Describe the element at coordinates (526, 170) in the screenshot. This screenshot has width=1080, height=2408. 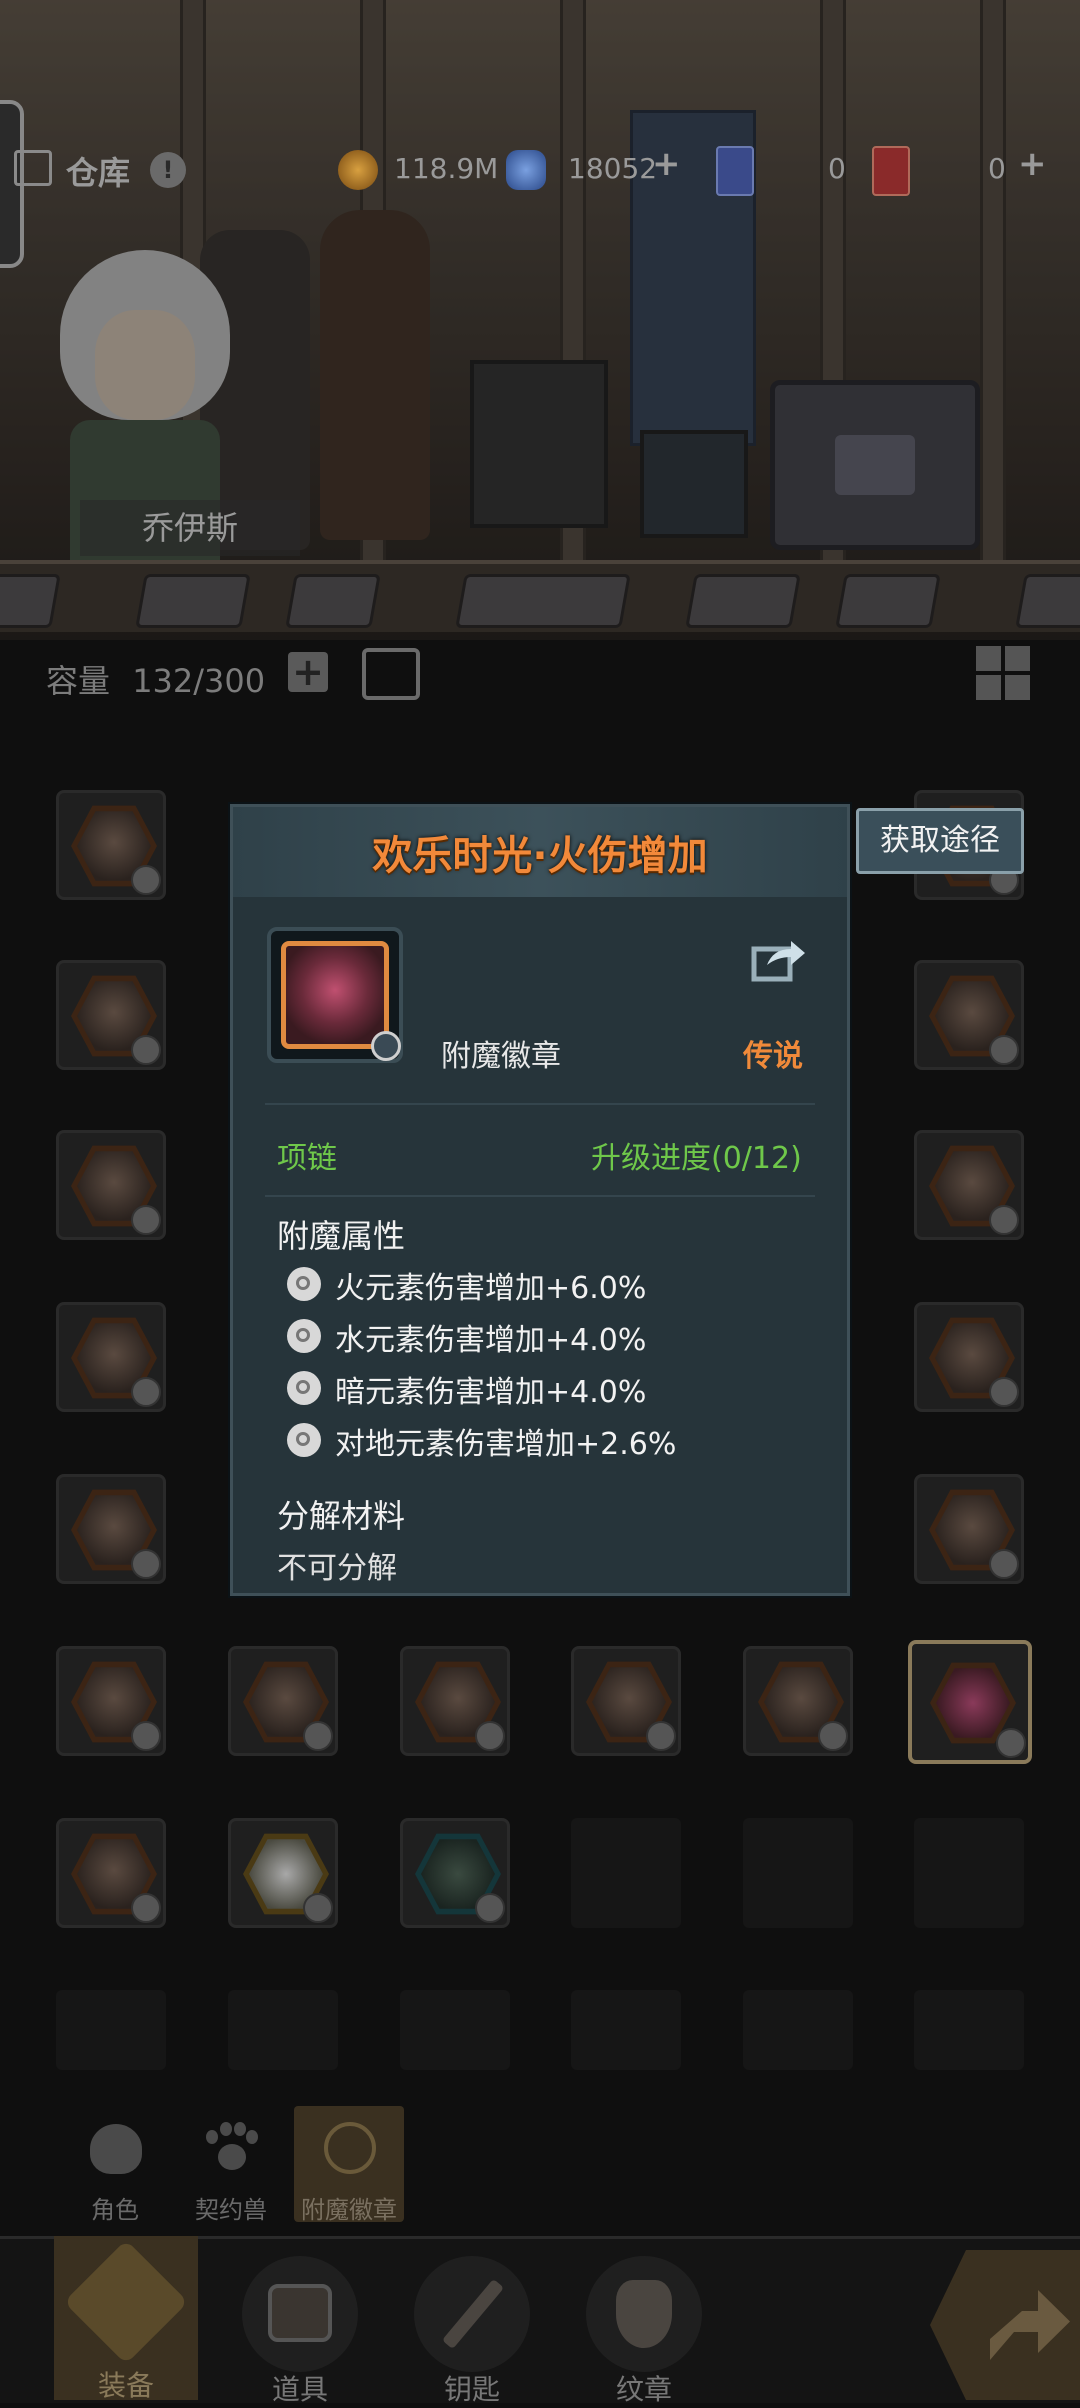
I see `blue-crystal-icon` at that location.